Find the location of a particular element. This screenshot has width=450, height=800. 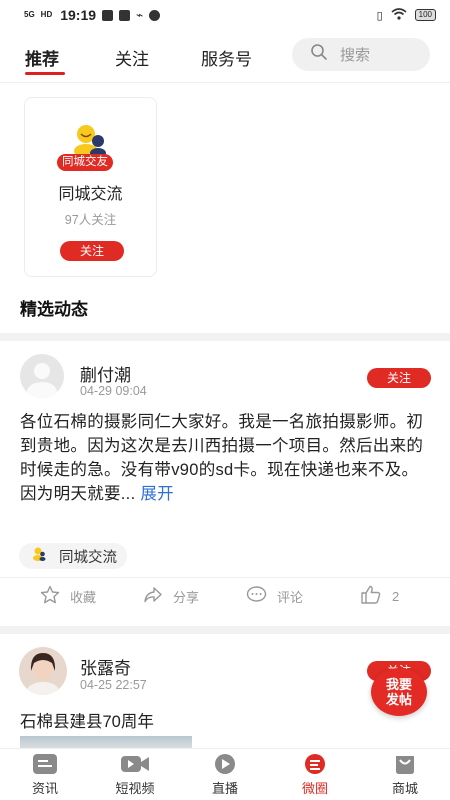

bottom-nav: 资讯 短视频 直播 微圈 商城 is located at coordinates (225, 774).